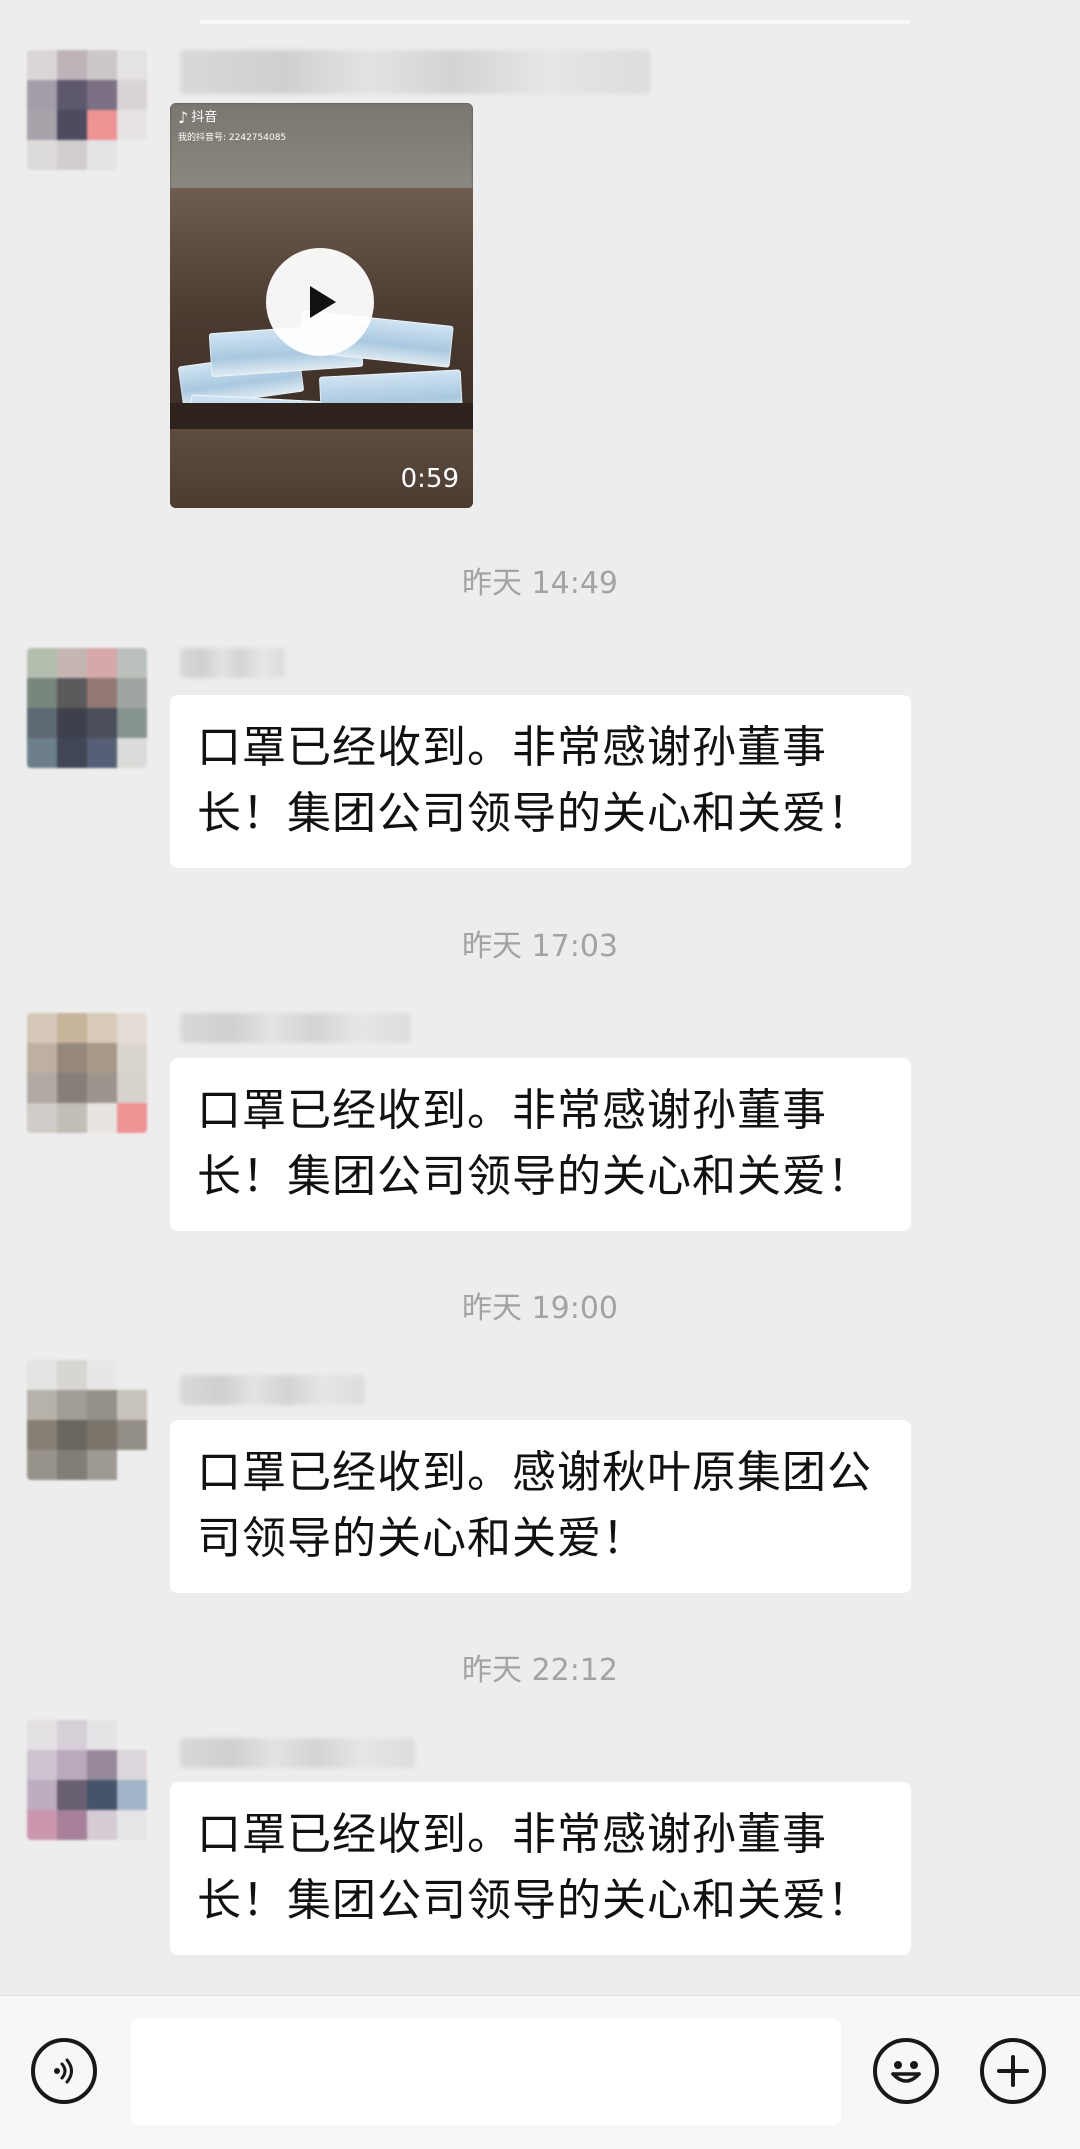 The height and width of the screenshot is (2149, 1080). Describe the element at coordinates (540, 1506) in the screenshot. I see `message-bubble: 口罩已经收到。感谢秋叶原集团公司领导的关心和关爱！` at that location.